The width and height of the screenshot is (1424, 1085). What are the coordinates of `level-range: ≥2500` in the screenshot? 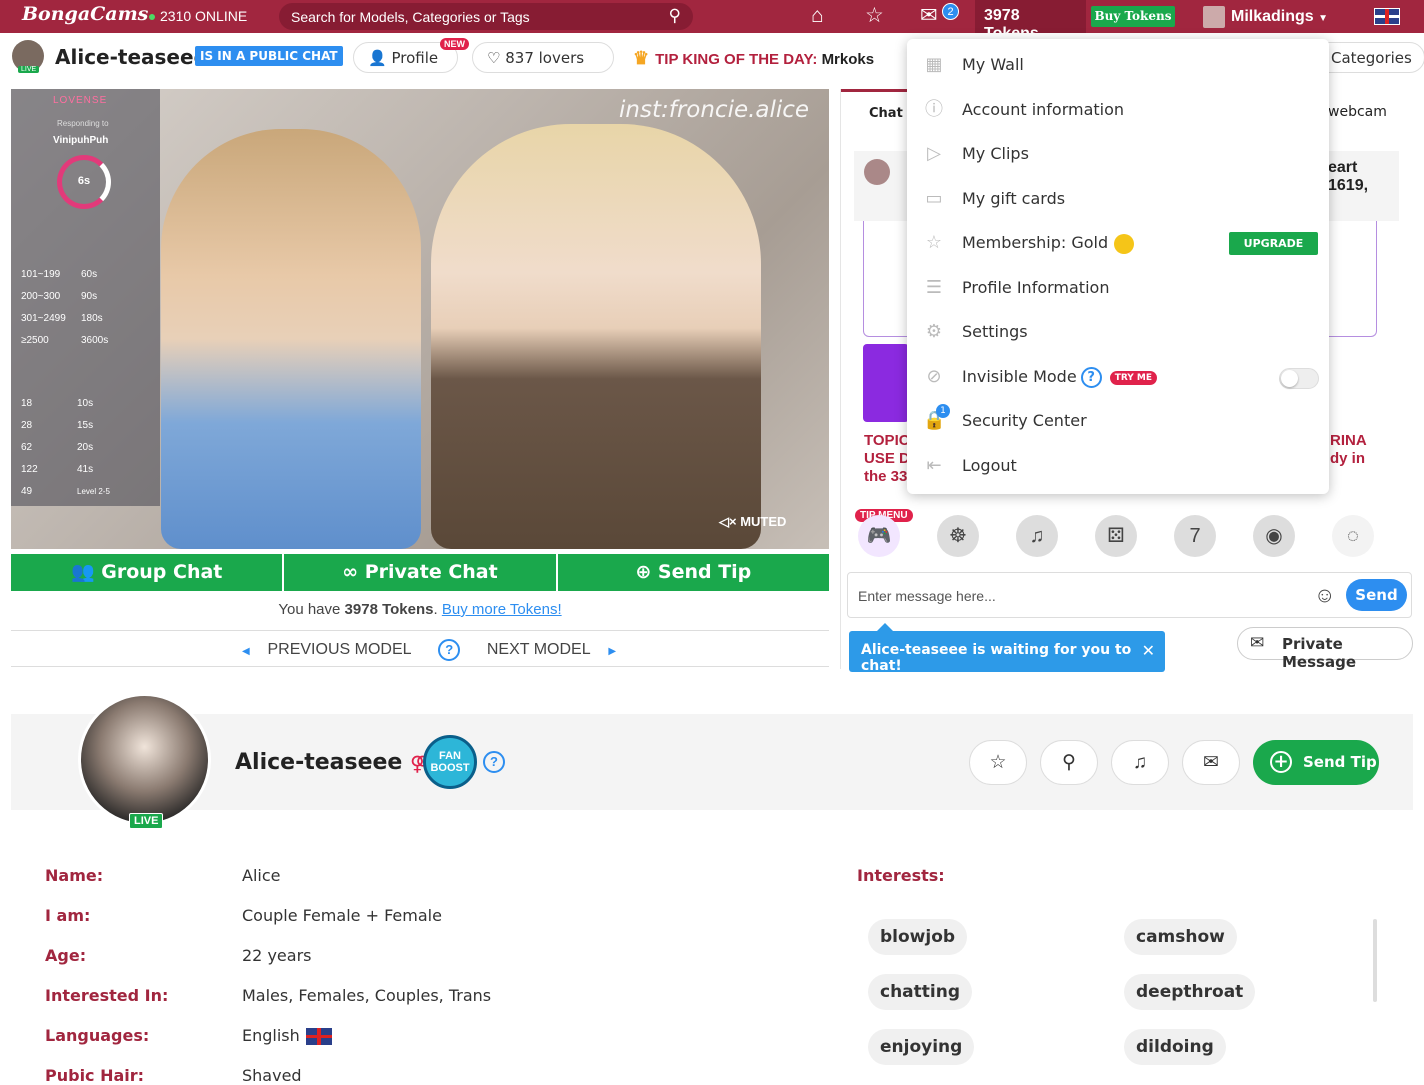 It's located at (35, 340).